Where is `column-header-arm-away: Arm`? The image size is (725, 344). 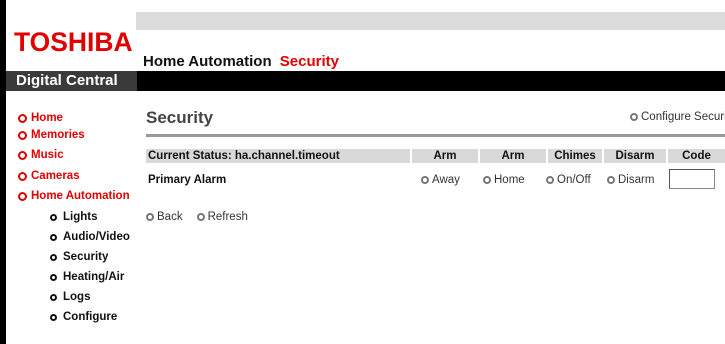
column-header-arm-away: Arm is located at coordinates (445, 156).